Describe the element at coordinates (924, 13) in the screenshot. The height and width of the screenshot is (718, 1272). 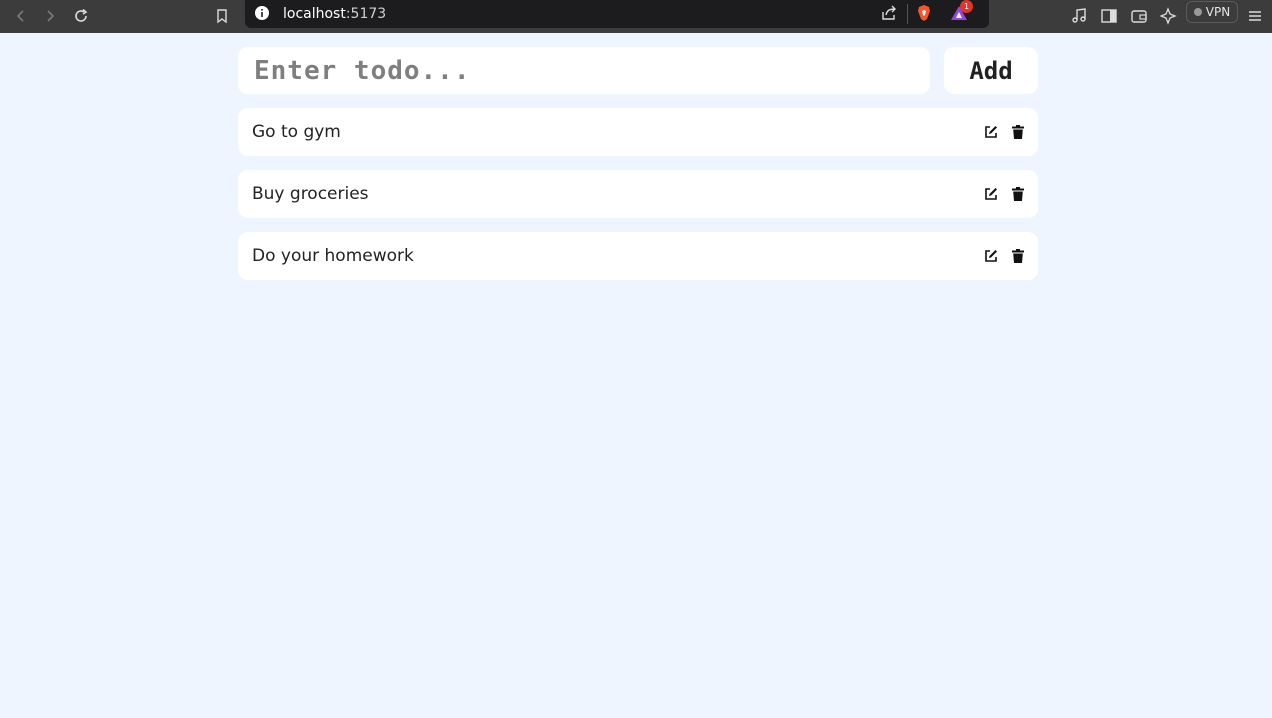
I see `brave-shields-icon` at that location.